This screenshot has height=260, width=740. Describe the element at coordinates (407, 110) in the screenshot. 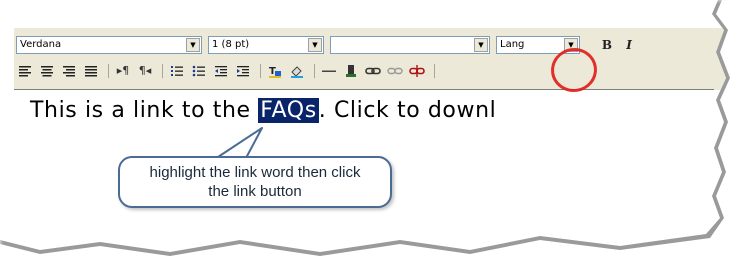

I see `editor-text-after: . Click to downl` at that location.